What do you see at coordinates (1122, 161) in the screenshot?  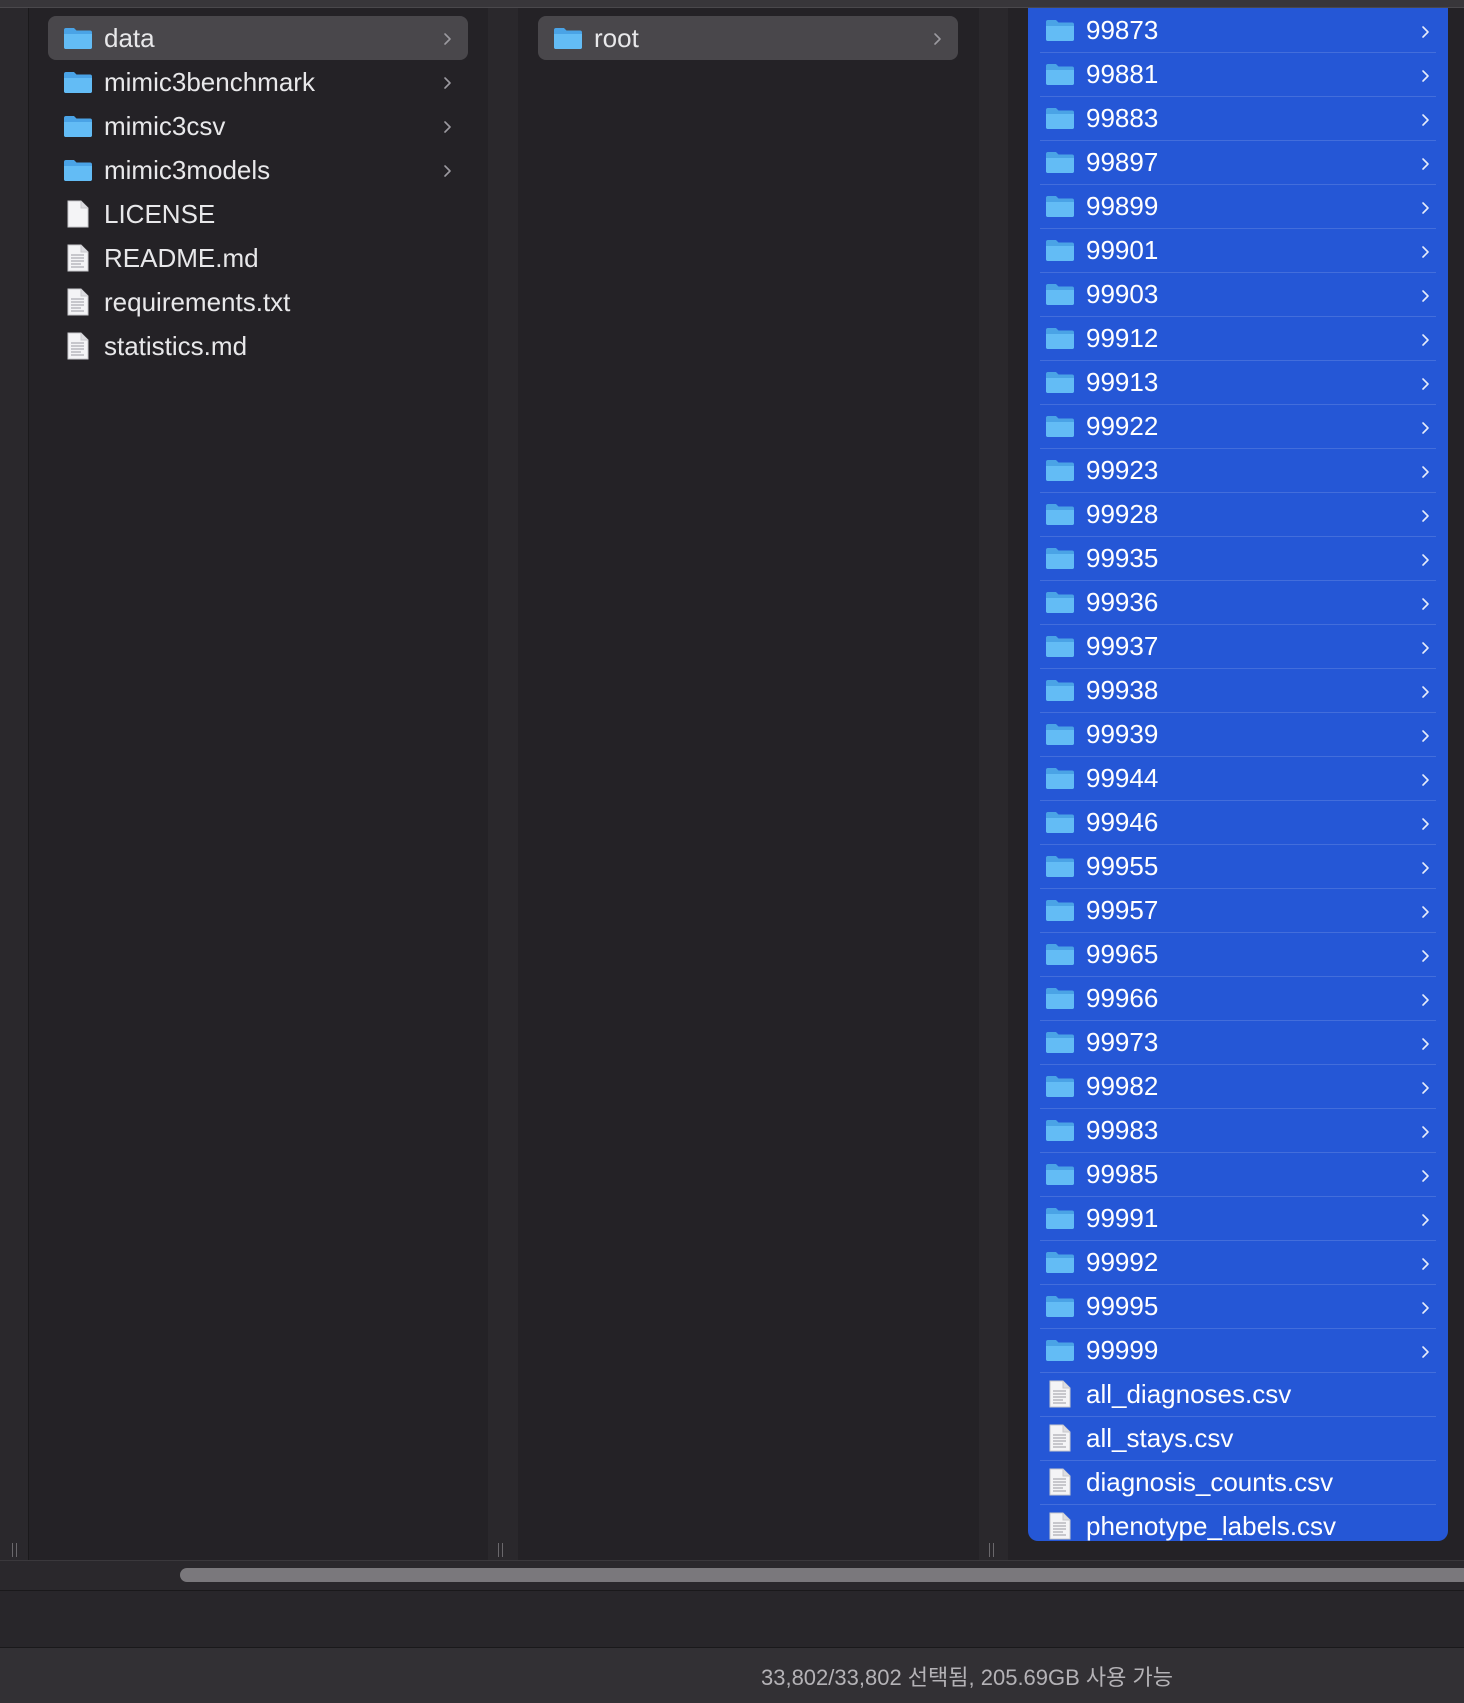 I see `item-label: 99897` at bounding box center [1122, 161].